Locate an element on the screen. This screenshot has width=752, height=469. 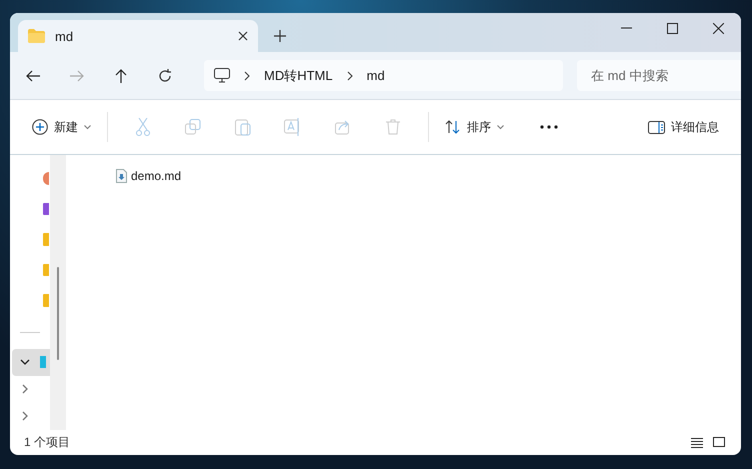
chevron-down-icon is located at coordinates (25, 362).